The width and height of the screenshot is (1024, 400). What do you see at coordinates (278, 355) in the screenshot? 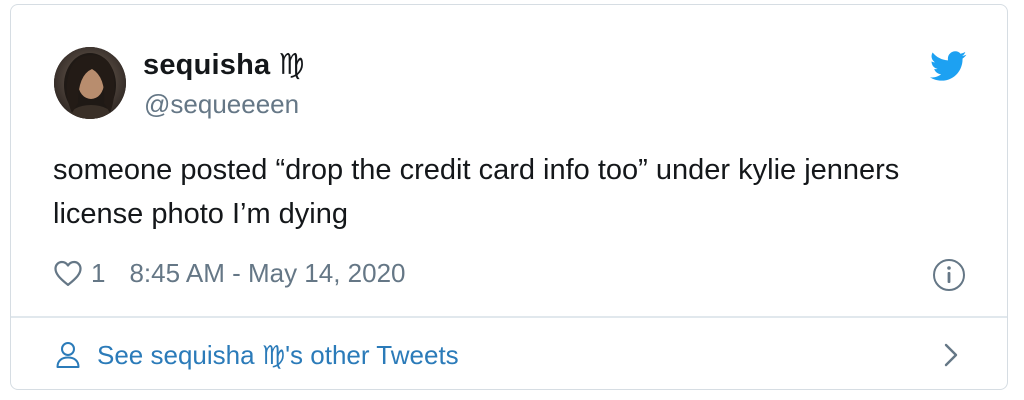
I see `other-tweets-label: See sequisha ♍︎'s other Tweets` at bounding box center [278, 355].